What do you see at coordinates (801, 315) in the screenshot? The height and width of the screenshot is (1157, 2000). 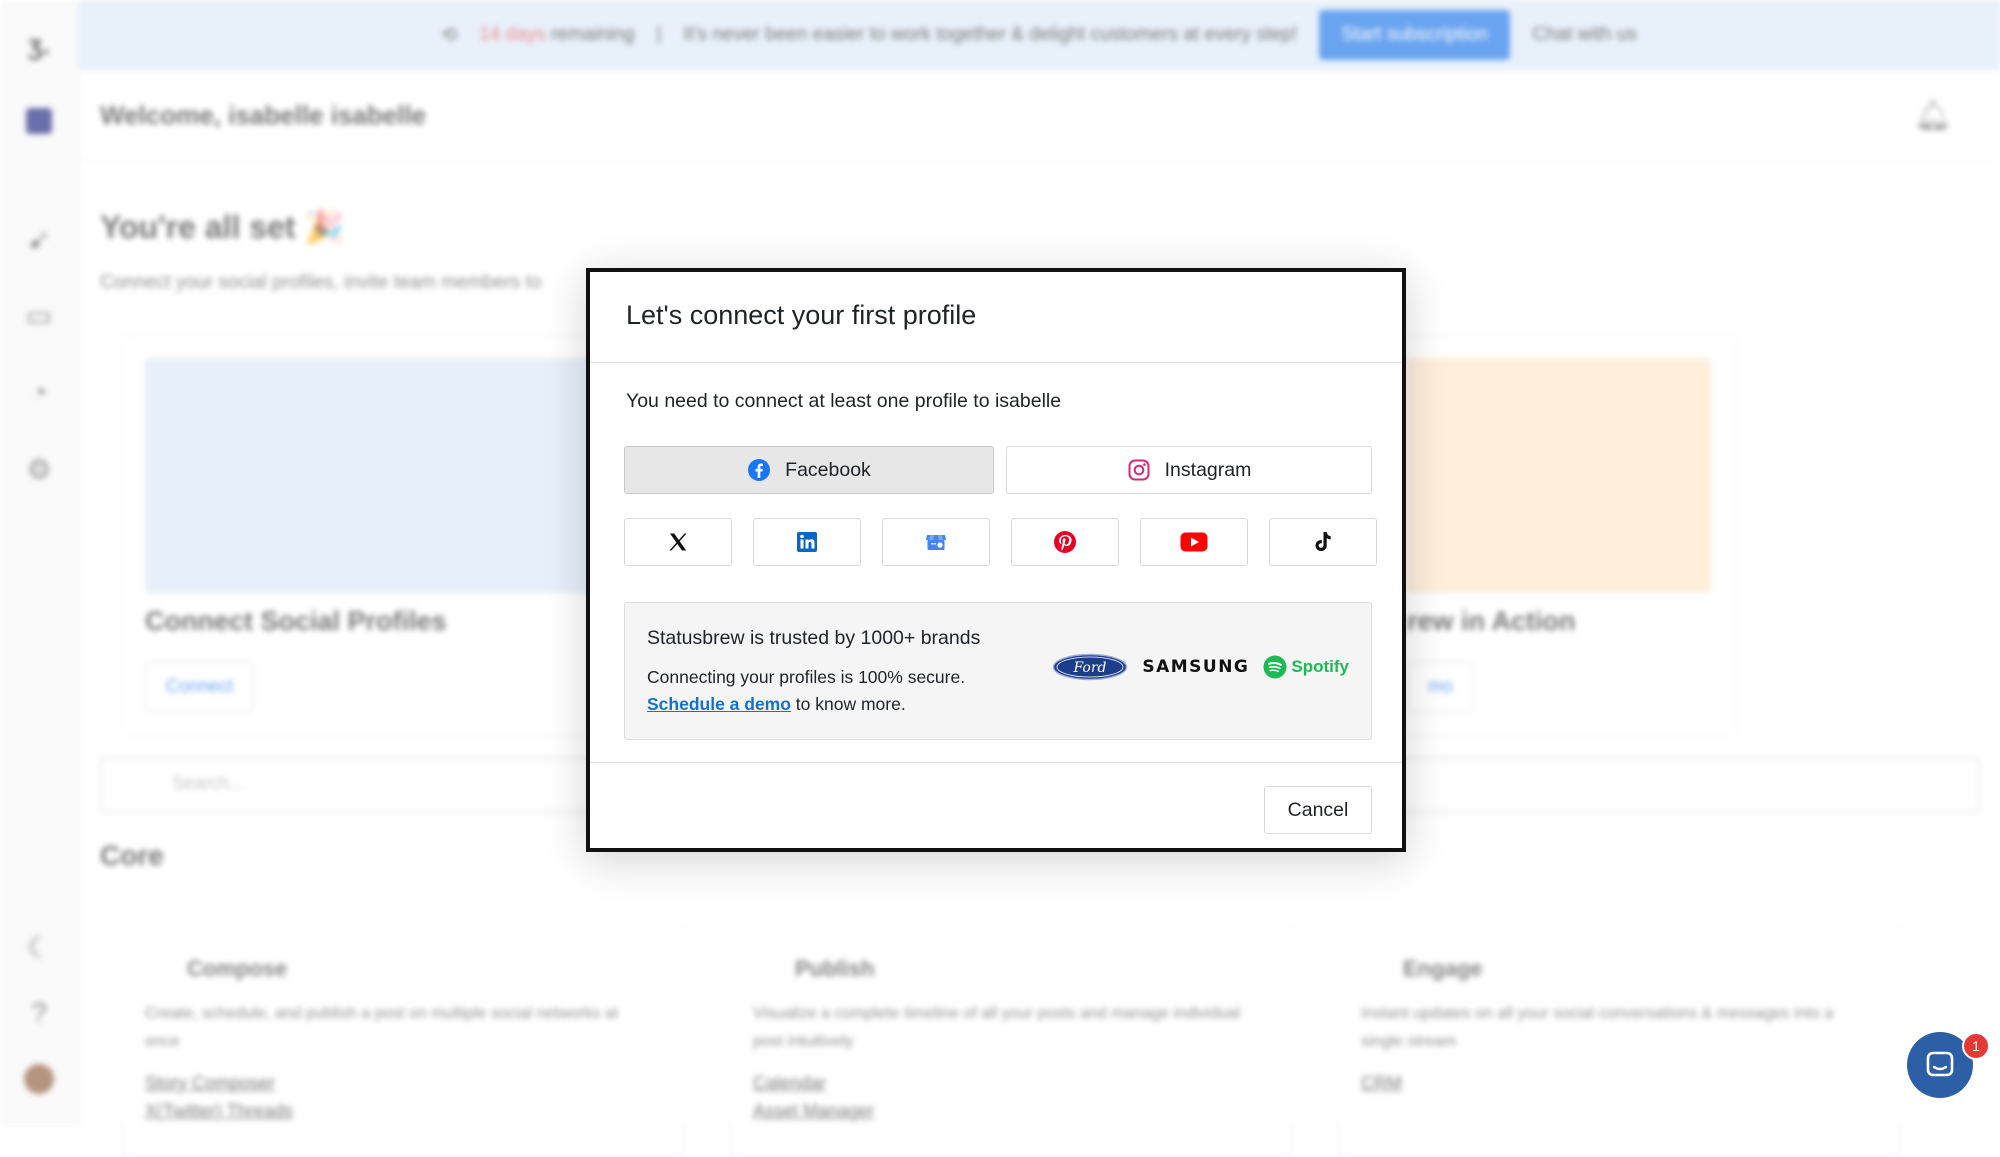 I see `modal-title: Let's connect your first profile` at bounding box center [801, 315].